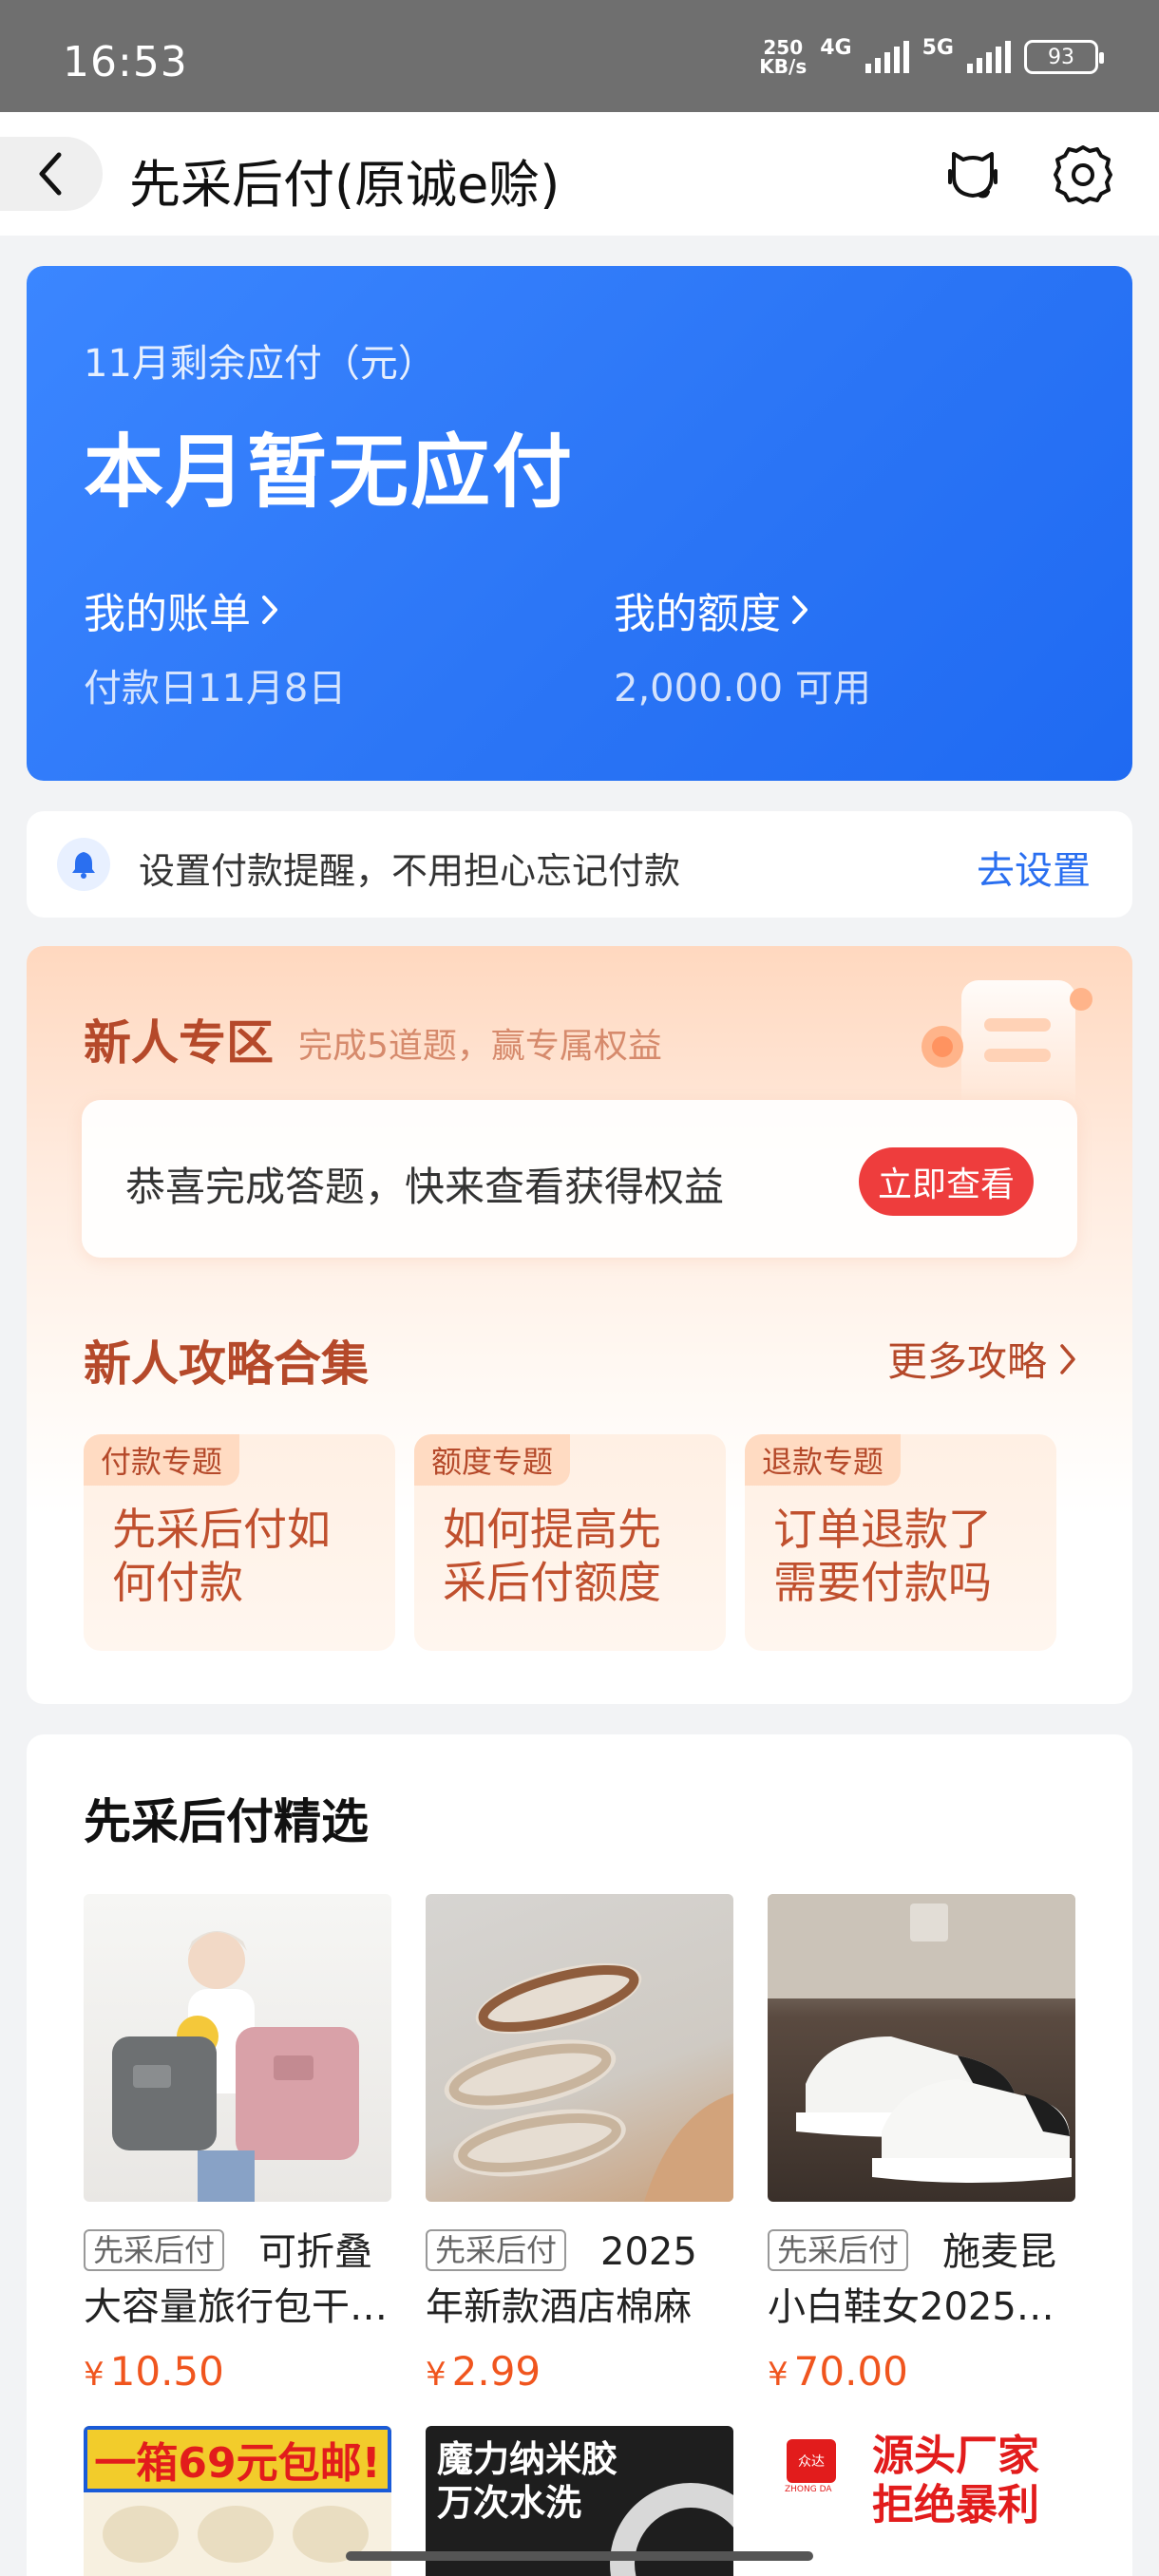 The image size is (1159, 2576). I want to click on customer-service-button, so click(973, 175).